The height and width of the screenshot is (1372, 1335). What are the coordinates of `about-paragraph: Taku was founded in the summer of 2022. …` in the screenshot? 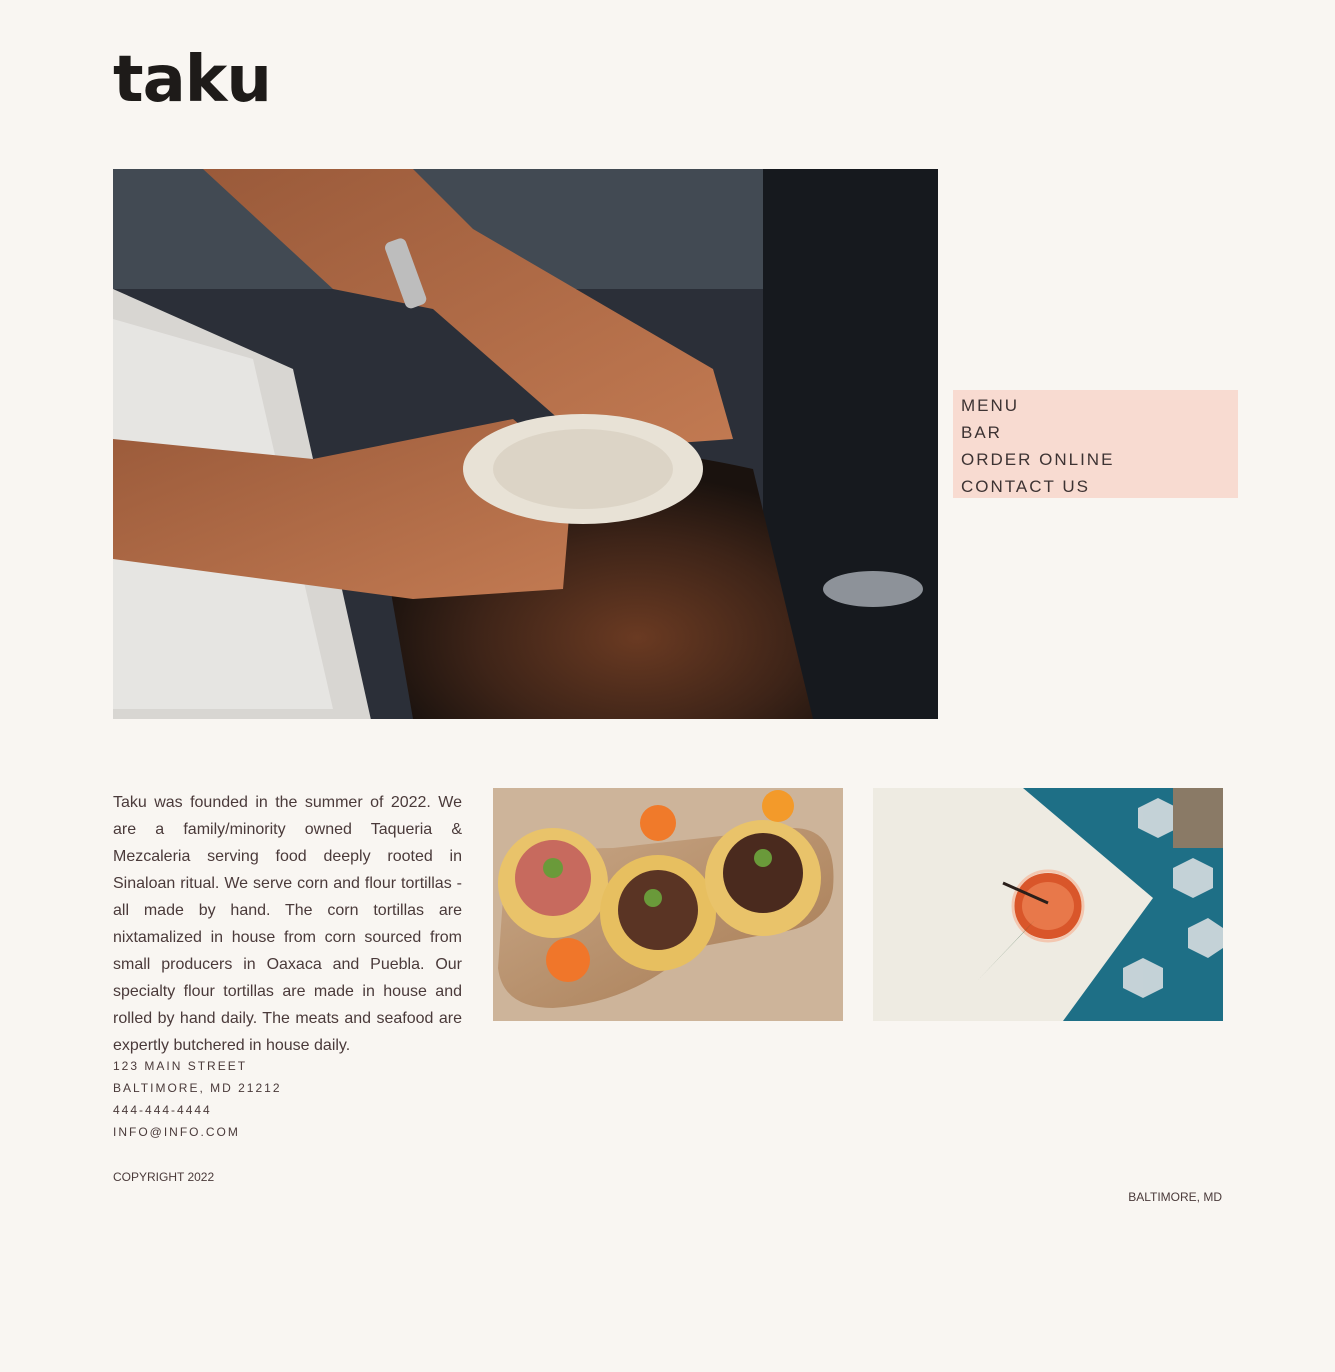 It's located at (287, 924).